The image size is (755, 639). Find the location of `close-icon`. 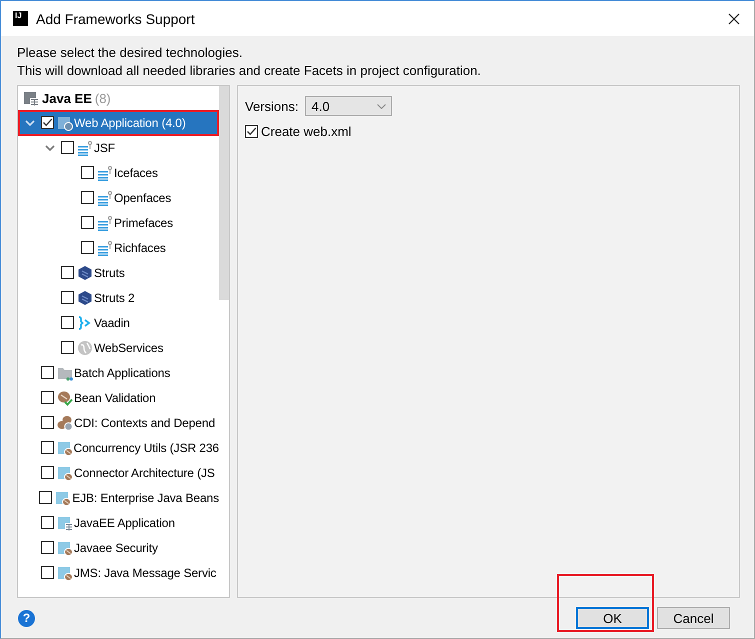

close-icon is located at coordinates (734, 18).